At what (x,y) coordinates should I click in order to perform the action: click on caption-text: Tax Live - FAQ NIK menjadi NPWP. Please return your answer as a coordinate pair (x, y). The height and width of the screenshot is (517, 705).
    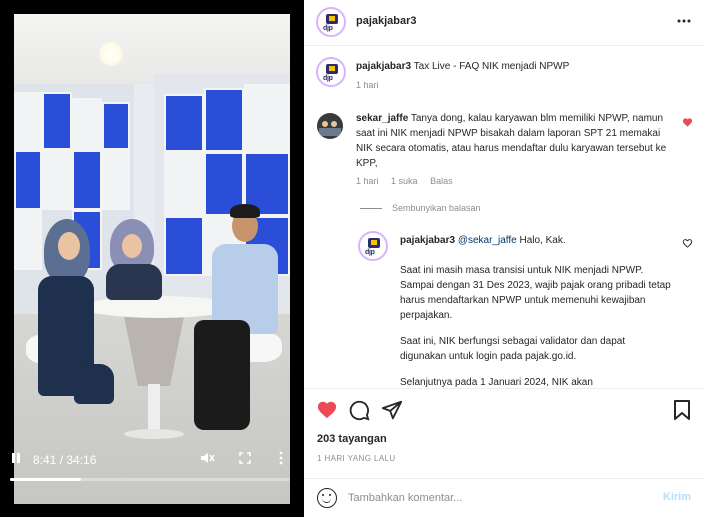
    Looking at the image, I should click on (491, 66).